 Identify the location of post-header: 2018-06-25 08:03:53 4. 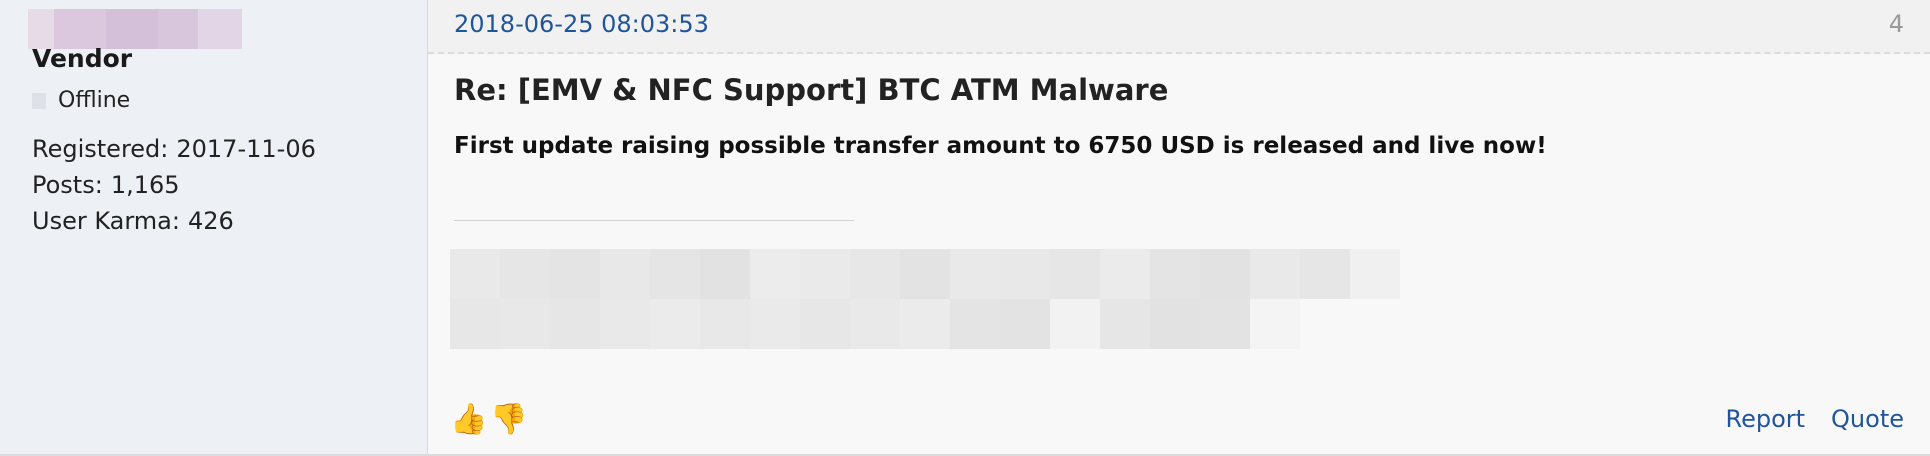
(1179, 27).